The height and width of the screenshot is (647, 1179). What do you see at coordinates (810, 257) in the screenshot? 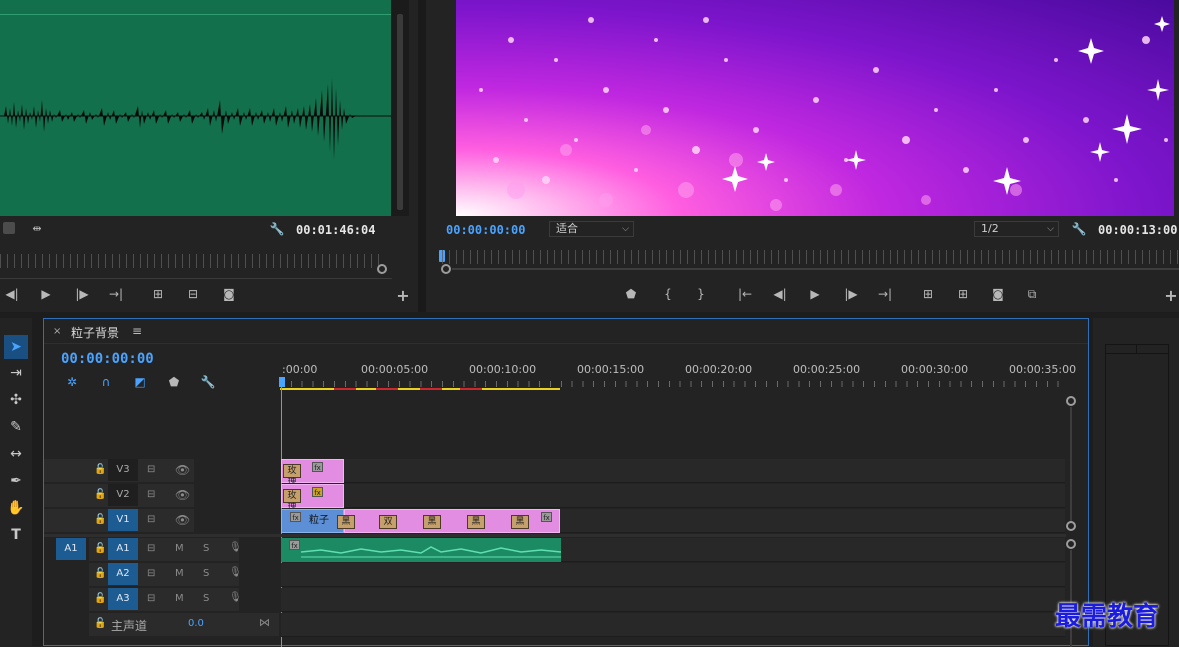
I see `program-ruler` at bounding box center [810, 257].